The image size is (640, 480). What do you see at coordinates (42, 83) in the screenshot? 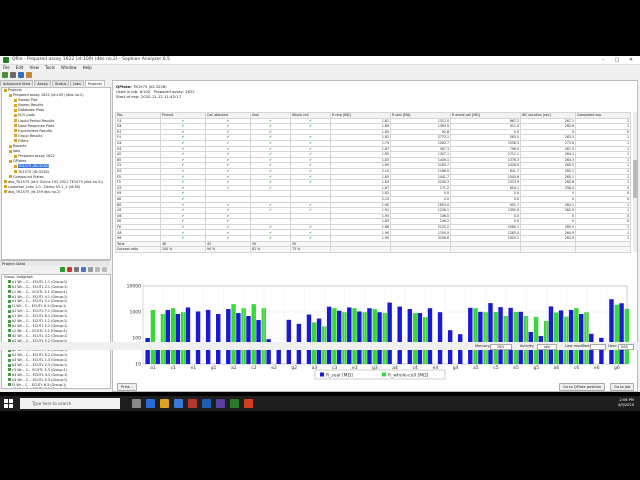
I see `tab-item: Assay` at bounding box center [42, 83].